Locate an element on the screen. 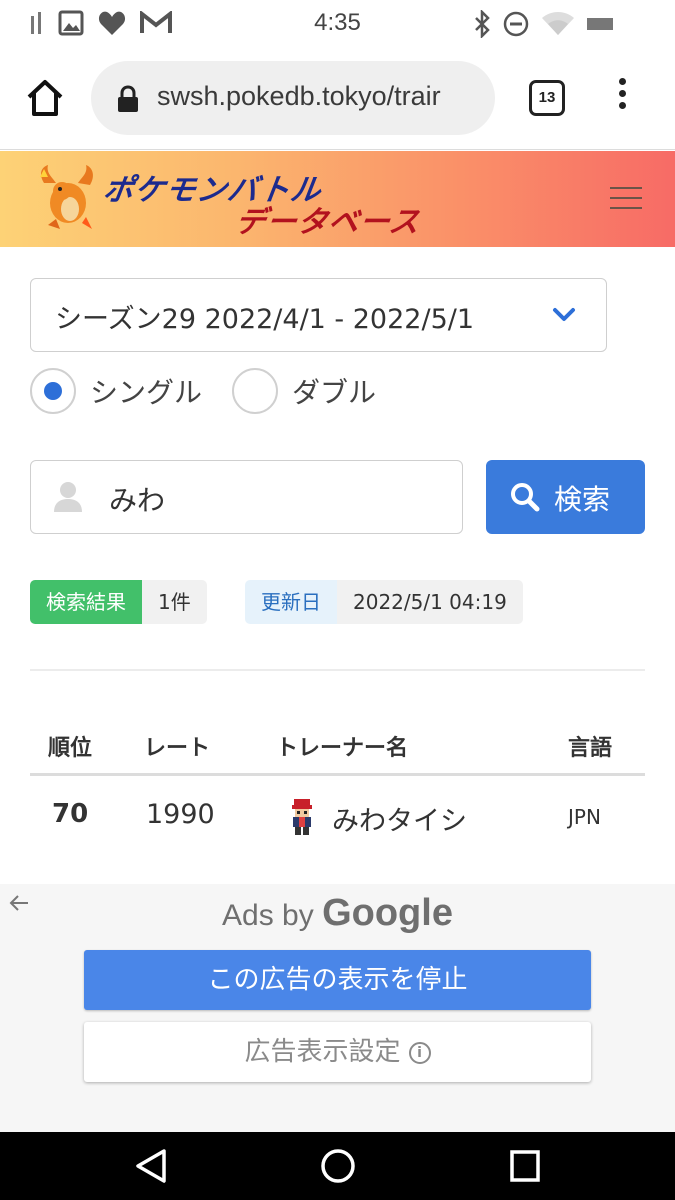 The height and width of the screenshot is (1200, 675). lock-icon is located at coordinates (128, 98).